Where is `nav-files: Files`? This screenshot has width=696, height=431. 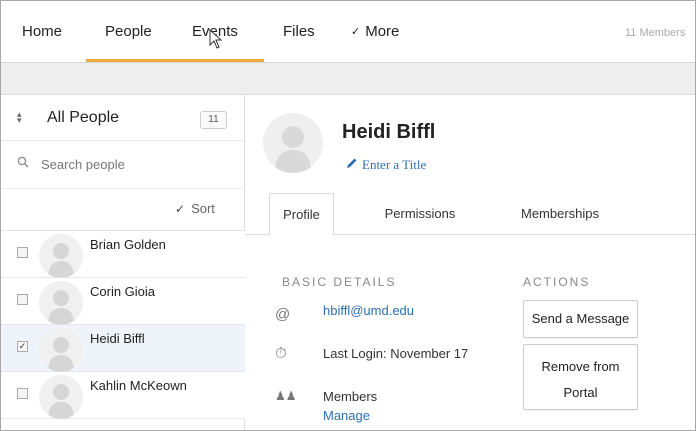 nav-files: Files is located at coordinates (299, 31).